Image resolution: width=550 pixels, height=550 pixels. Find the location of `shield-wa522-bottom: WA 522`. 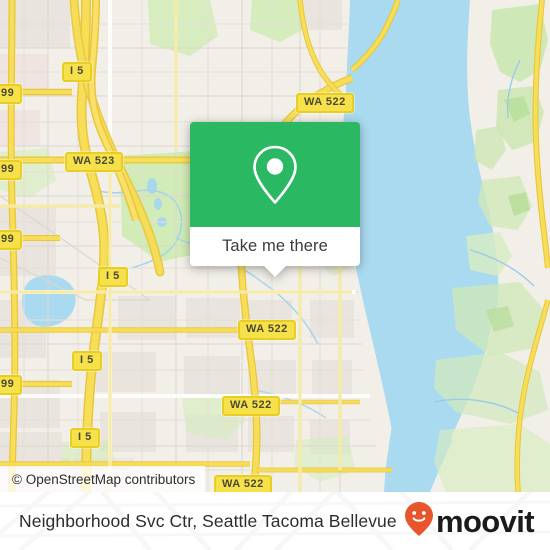

shield-wa522-bottom: WA 522 is located at coordinates (243, 483).